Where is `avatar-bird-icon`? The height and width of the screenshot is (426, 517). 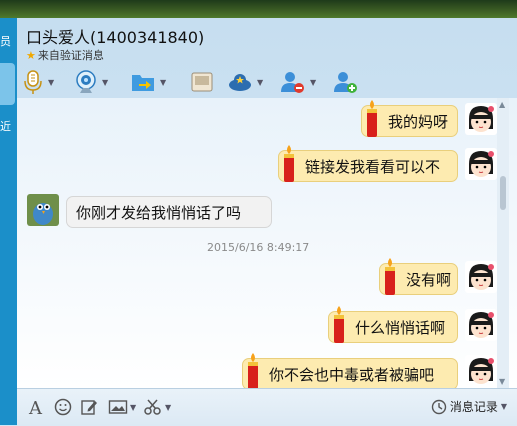
avatar-bird-icon is located at coordinates (43, 210).